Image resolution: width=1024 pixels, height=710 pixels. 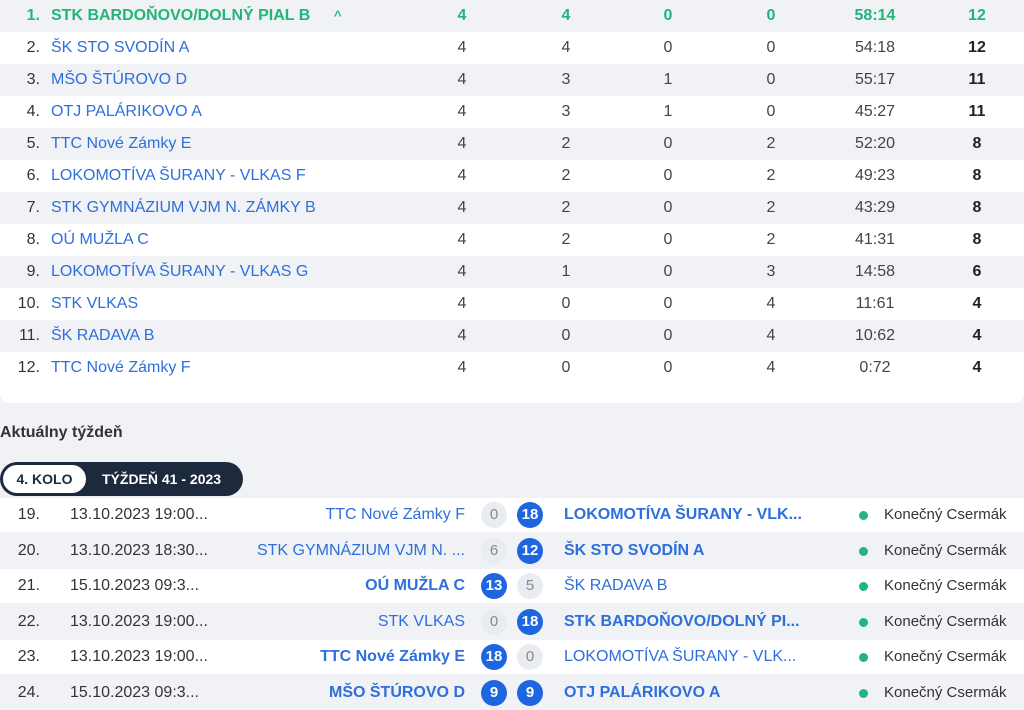 I want to click on standings-row: 6. LOKOMOTÍVA ŠURANY - VLKAS F 4 2 0 2 49:23 8, so click(x=512, y=176).